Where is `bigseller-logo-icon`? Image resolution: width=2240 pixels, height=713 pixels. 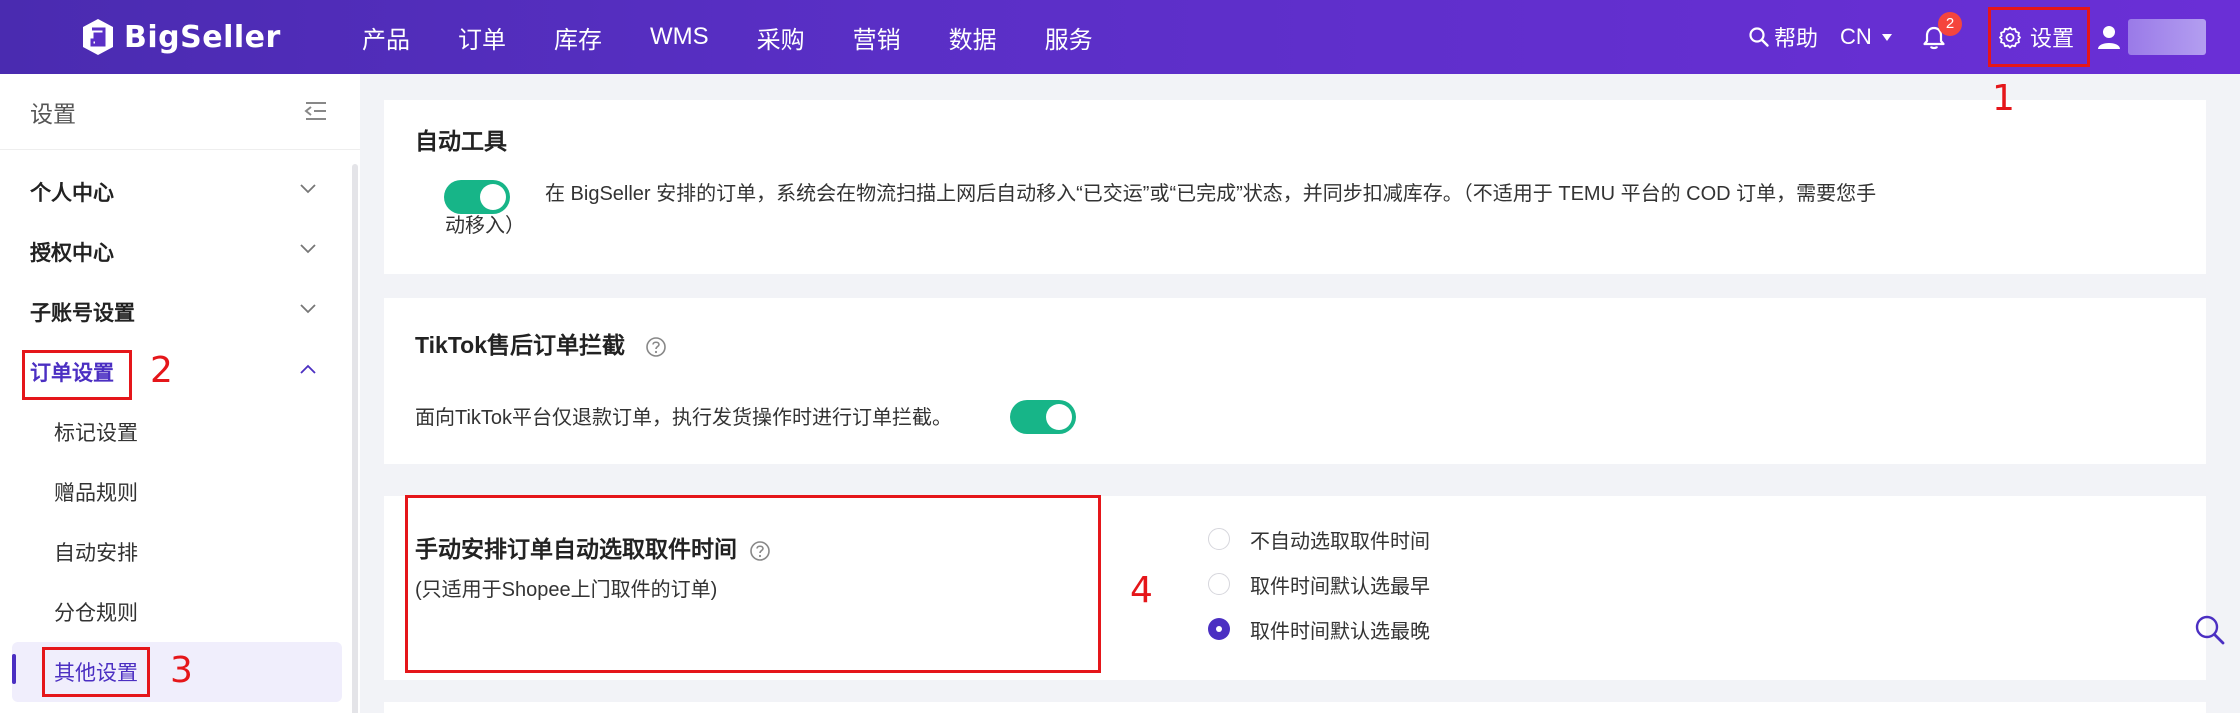
bigseller-logo-icon is located at coordinates (98, 37).